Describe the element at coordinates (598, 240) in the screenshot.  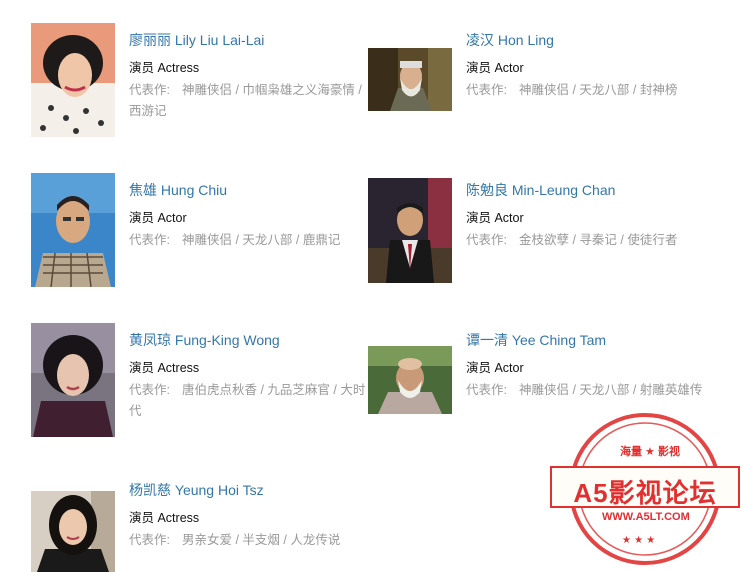
I see `work-link: 寻秦记` at that location.